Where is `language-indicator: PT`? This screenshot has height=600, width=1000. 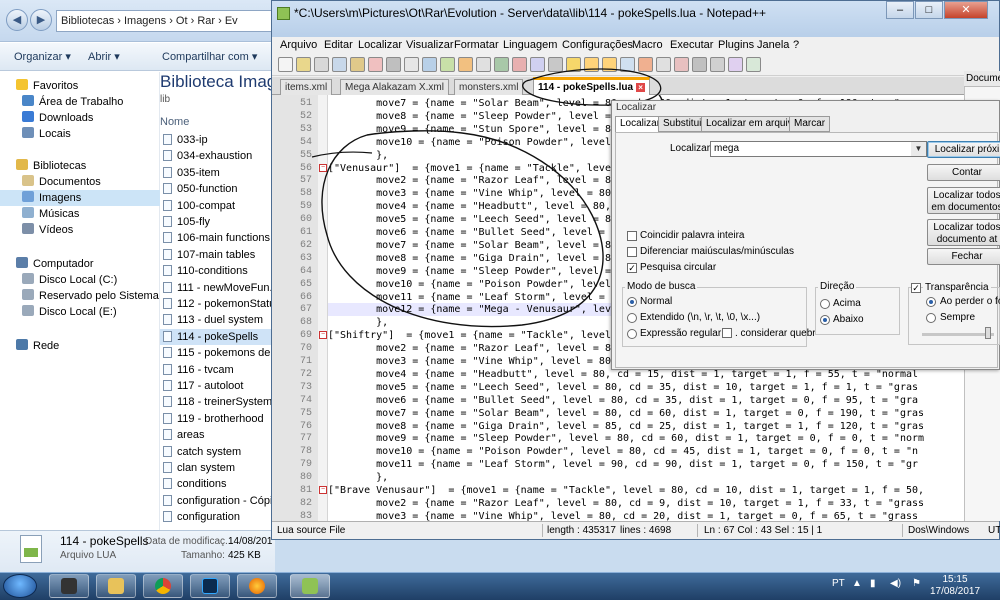
language-indicator: PT is located at coordinates (838, 583).